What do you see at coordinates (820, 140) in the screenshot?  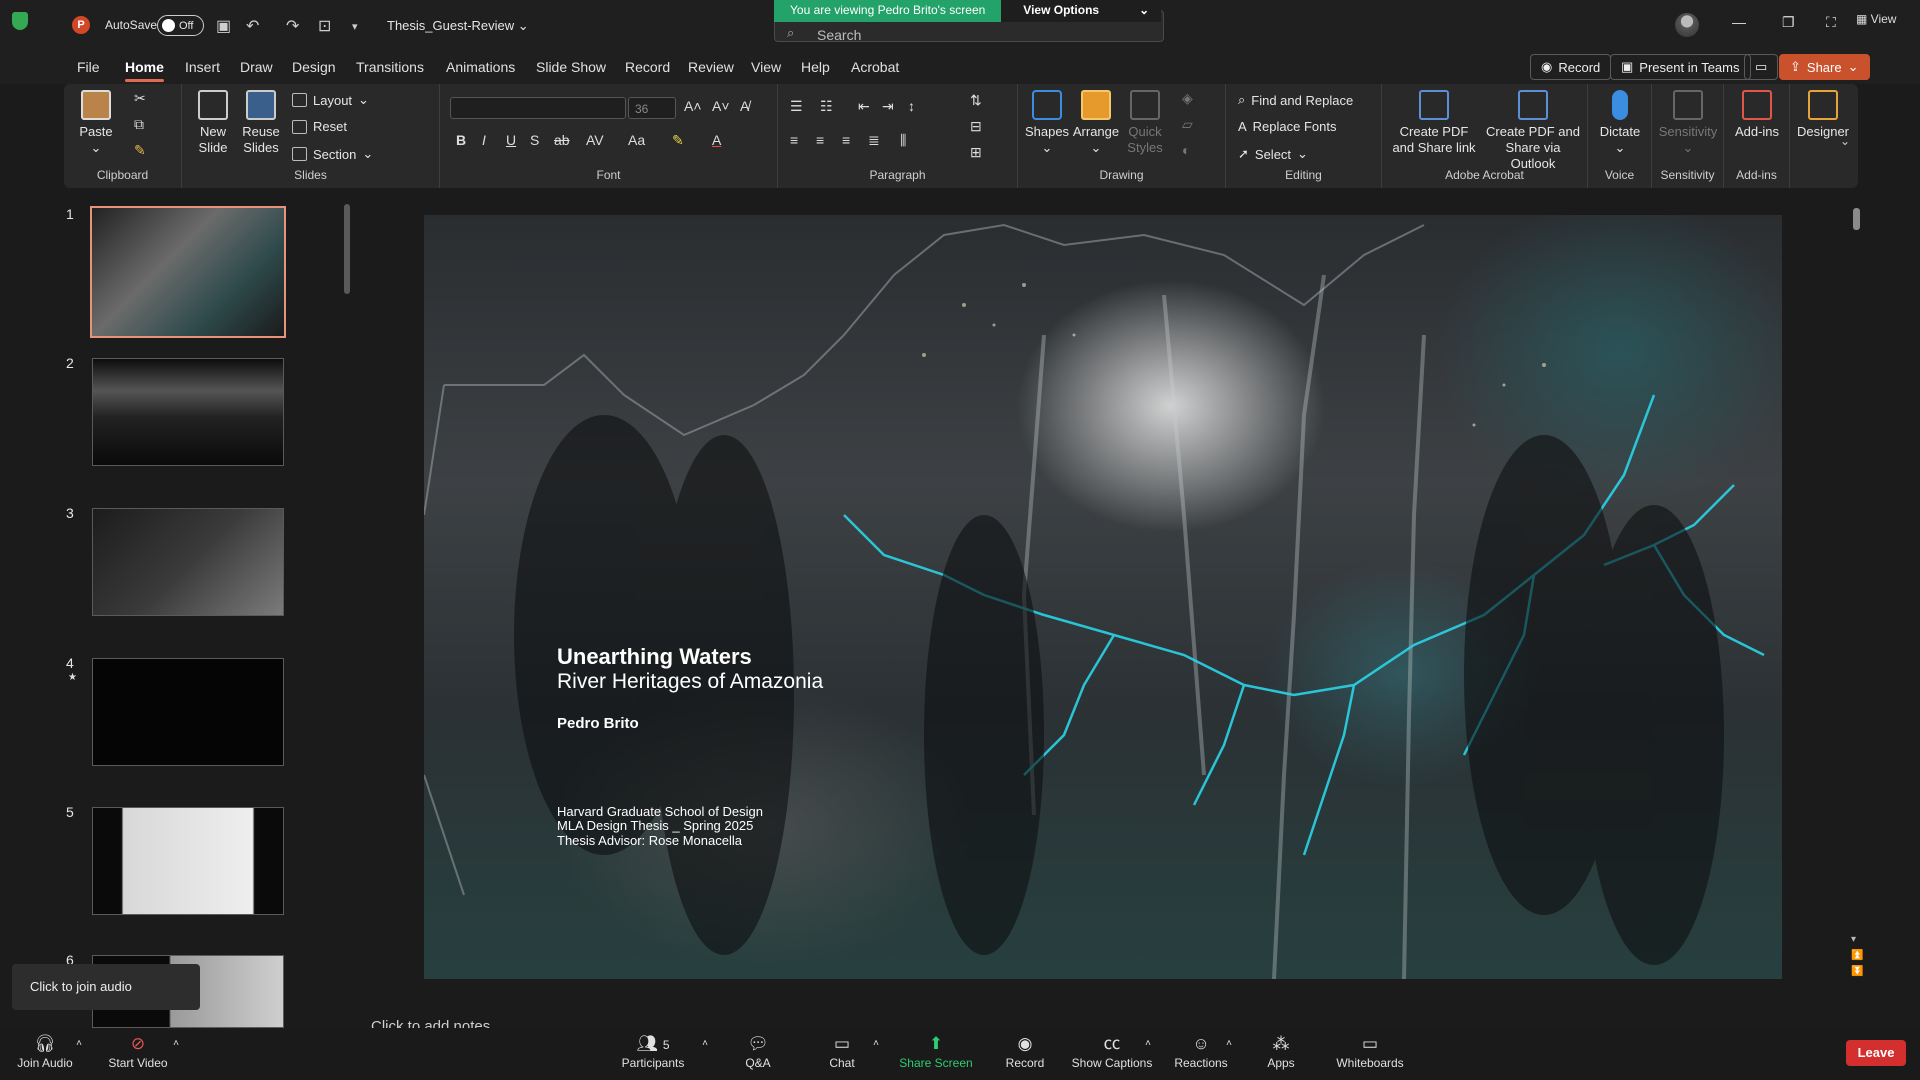 I see `align-center-icon: ≡` at bounding box center [820, 140].